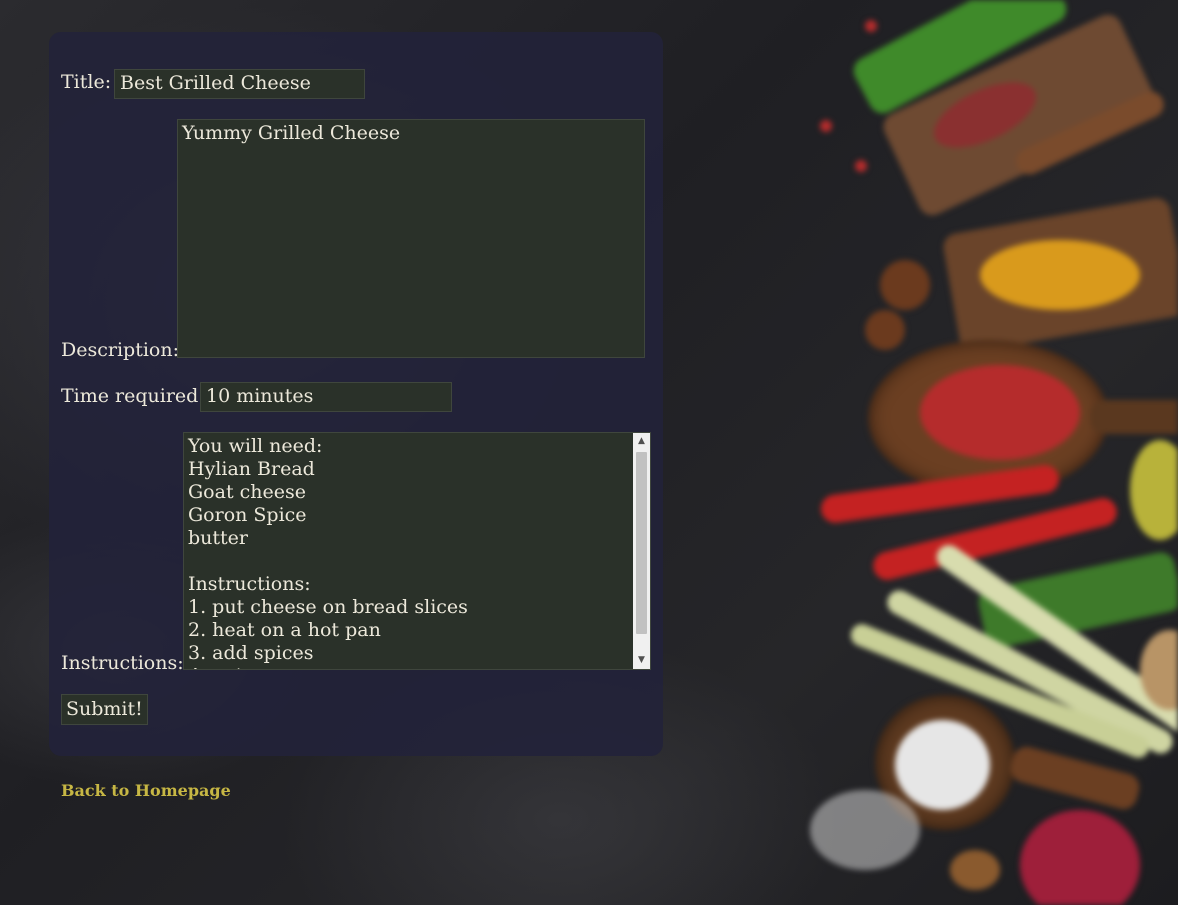 This screenshot has height=905, width=1178. I want to click on description-textarea: Yummy Grilled Cheese, so click(411, 238).